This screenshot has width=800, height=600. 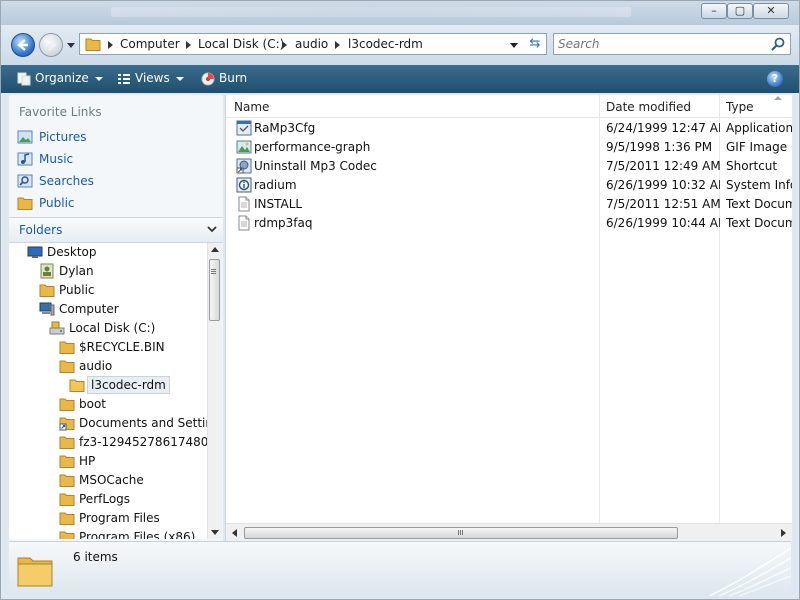 I want to click on scroll-up-icon, so click(x=215, y=249).